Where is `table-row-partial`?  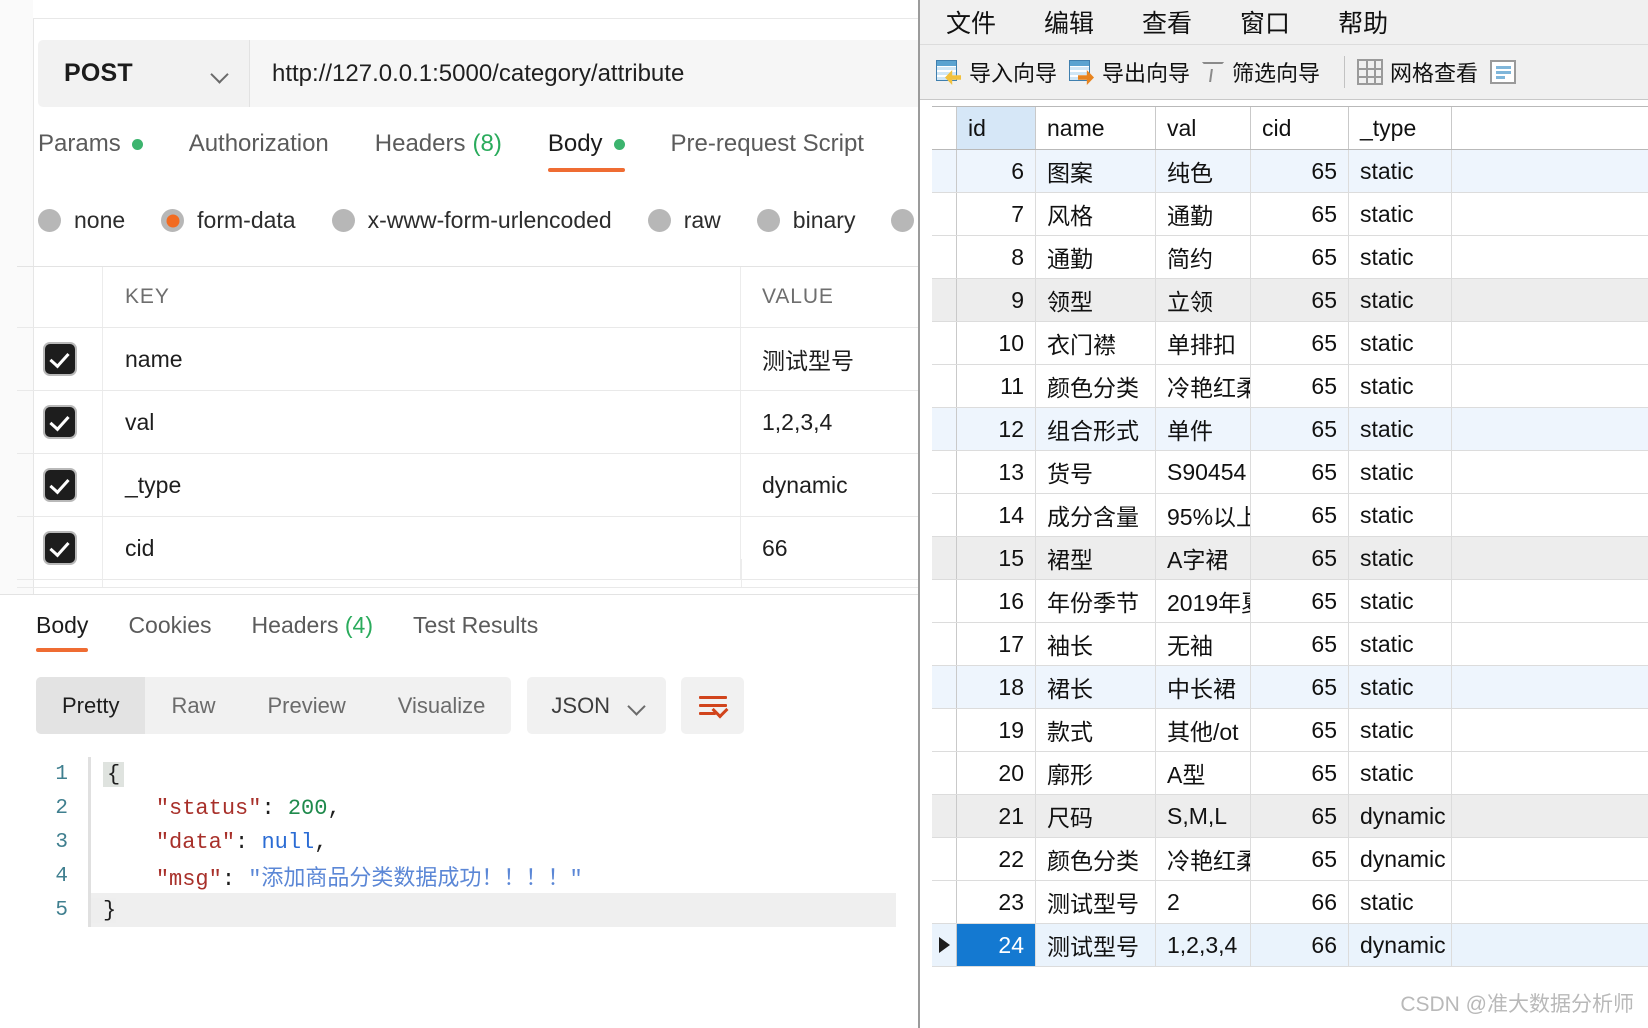 table-row-partial is located at coordinates (467, 573).